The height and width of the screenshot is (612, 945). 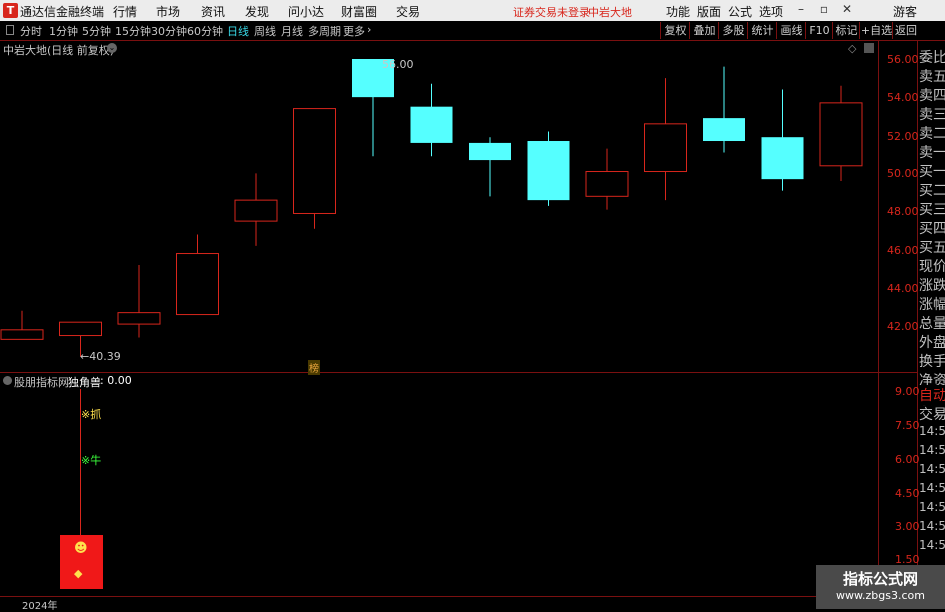 What do you see at coordinates (31, 31) in the screenshot?
I see `period-intraday: 分时` at bounding box center [31, 31].